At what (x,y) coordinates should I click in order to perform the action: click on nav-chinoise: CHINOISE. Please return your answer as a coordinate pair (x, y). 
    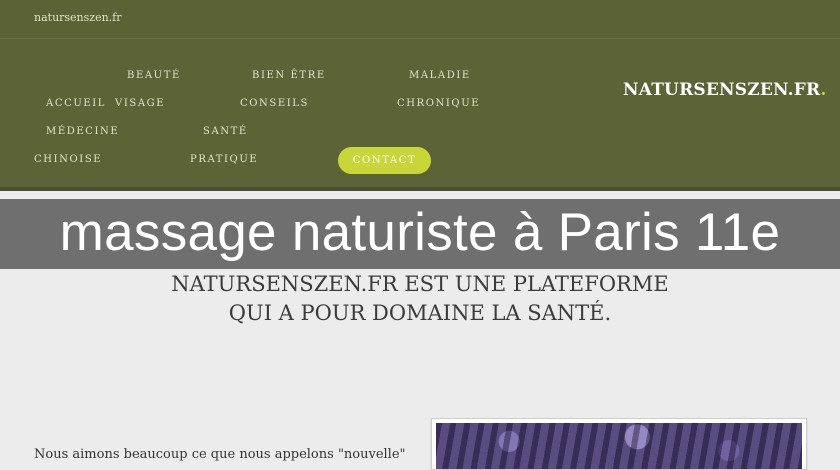
    Looking at the image, I should click on (68, 159).